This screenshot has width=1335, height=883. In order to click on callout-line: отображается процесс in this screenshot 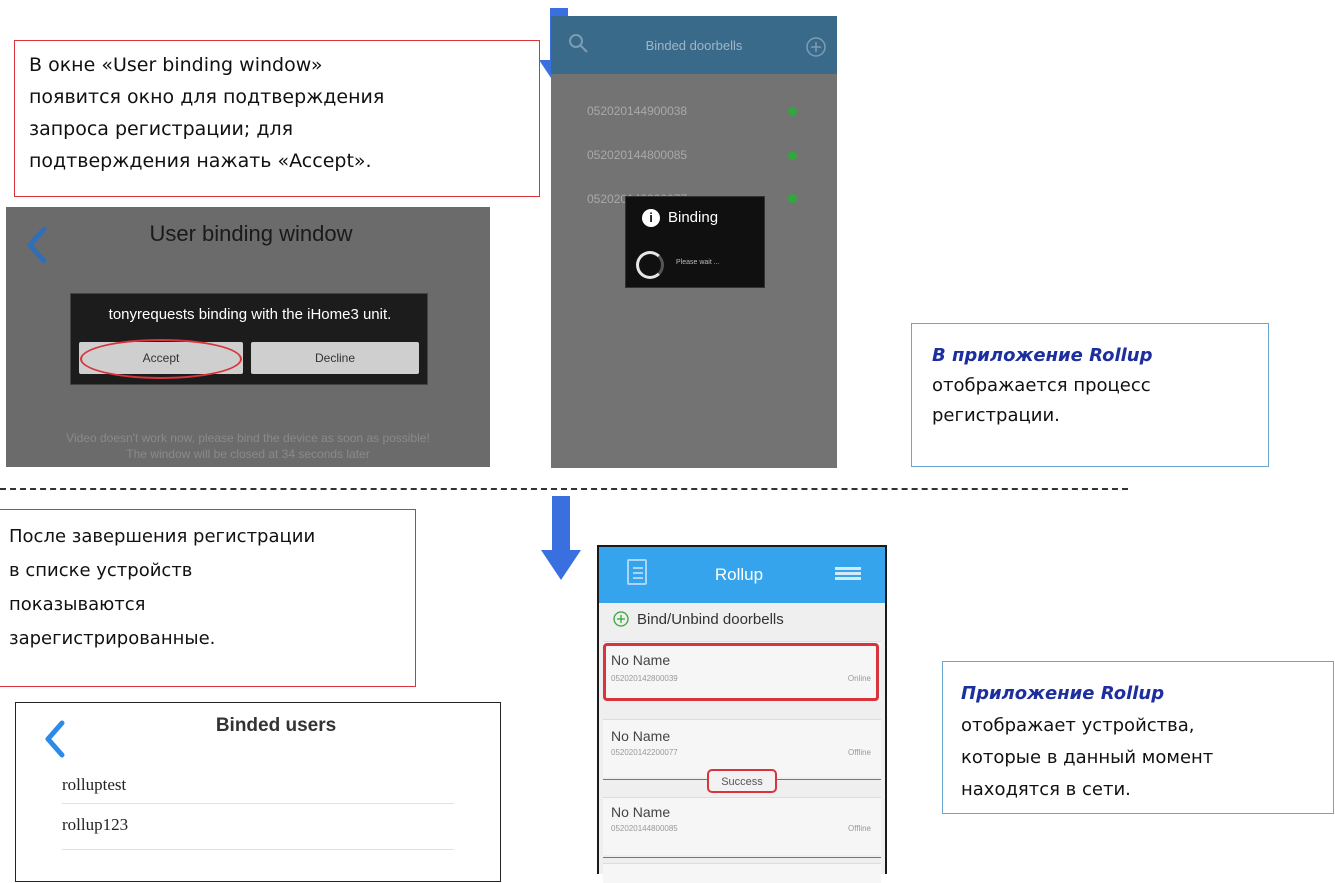, I will do `click(1041, 385)`.